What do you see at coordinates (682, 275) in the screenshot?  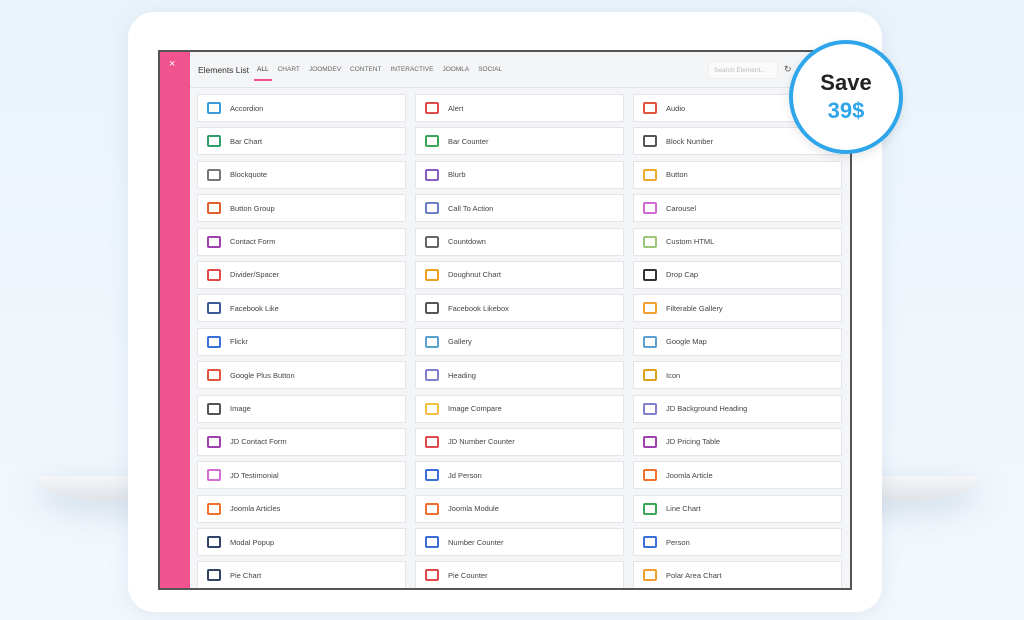 I see `element-label: Drop Cap` at bounding box center [682, 275].